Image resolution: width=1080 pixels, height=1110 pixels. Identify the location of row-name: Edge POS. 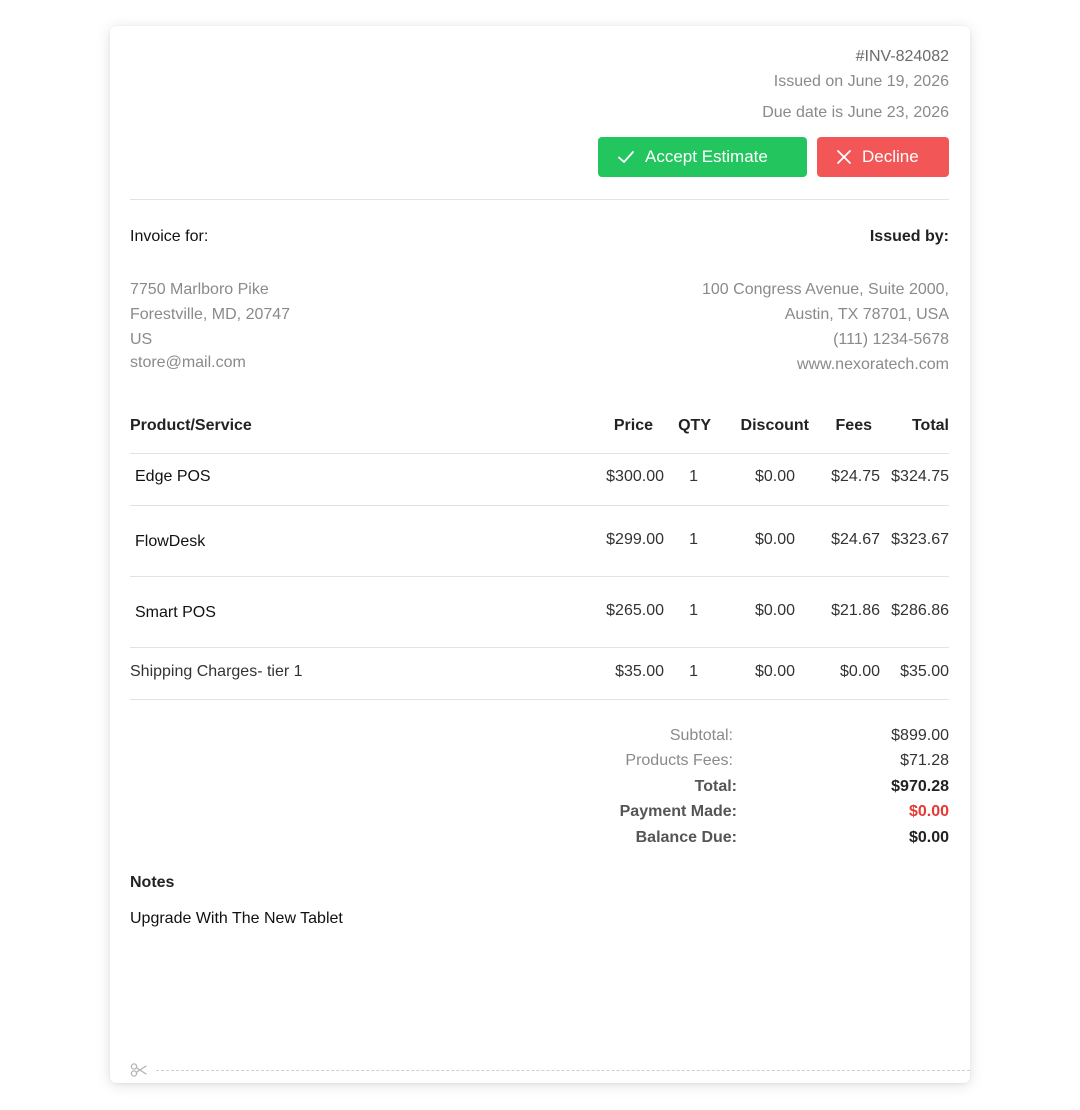
(173, 476).